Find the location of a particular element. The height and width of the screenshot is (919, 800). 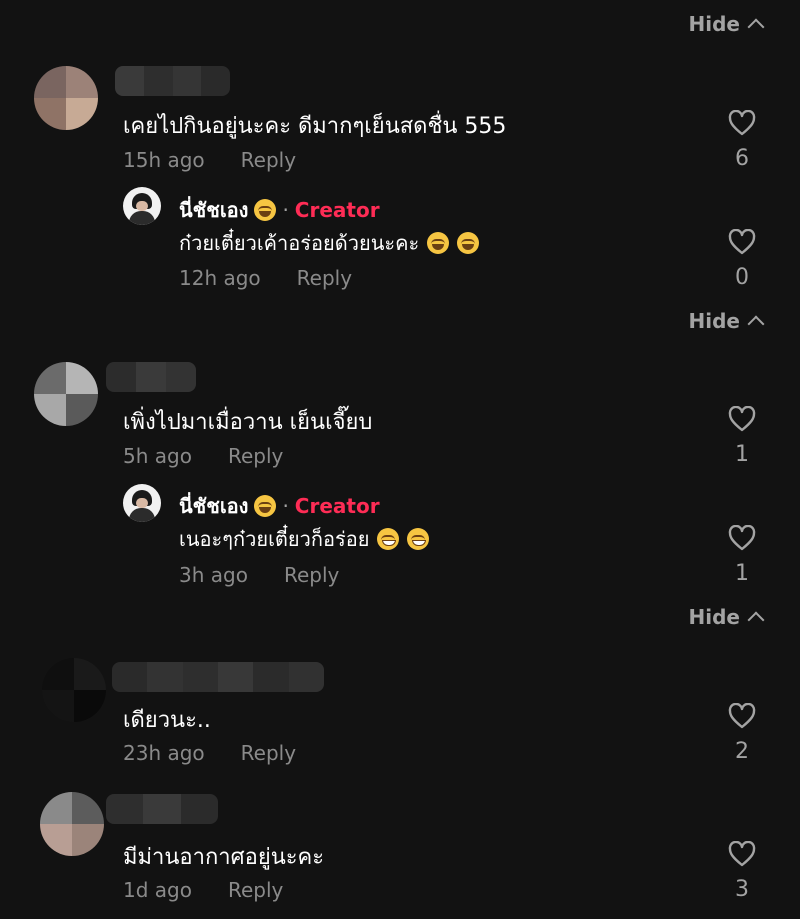

reply-text: ก๋วยเตี๋ยวเค้าอร่อยด้วยนะคะ is located at coordinates (299, 243).